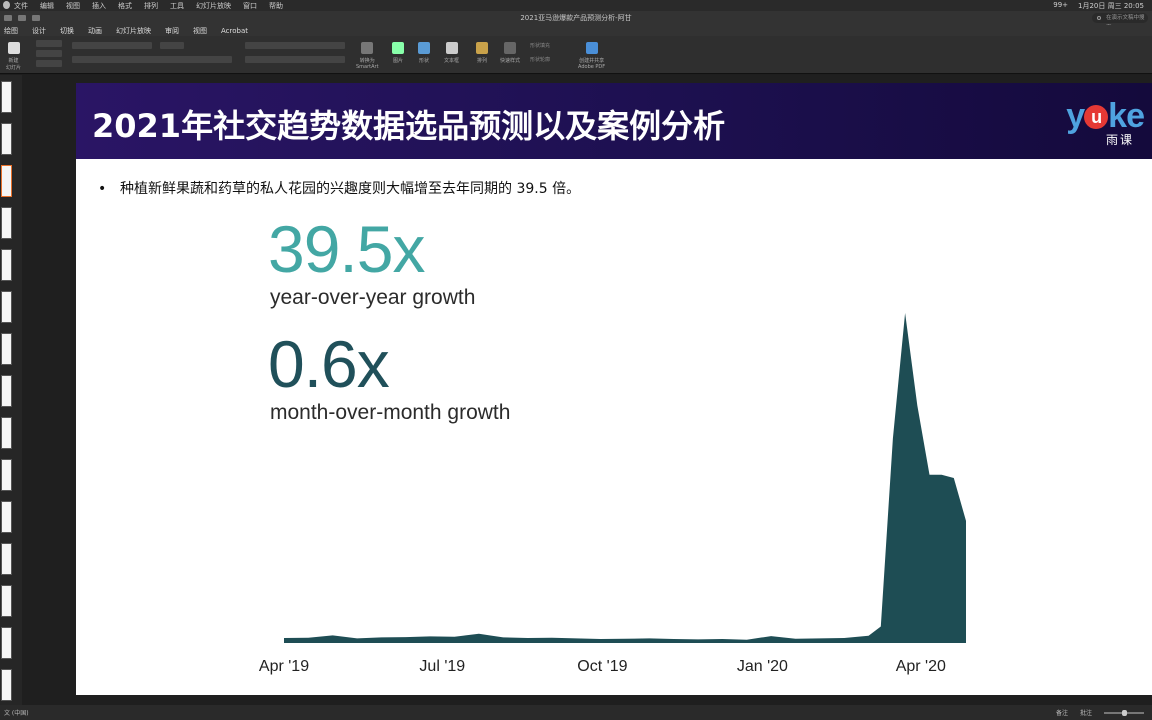 The image size is (1152, 720). What do you see at coordinates (141, 6) in the screenshot?
I see `menu-items: 文件 编辑 视图 插入 格式 排列 工具 幻灯片放映 窗口 帮助` at bounding box center [141, 6].